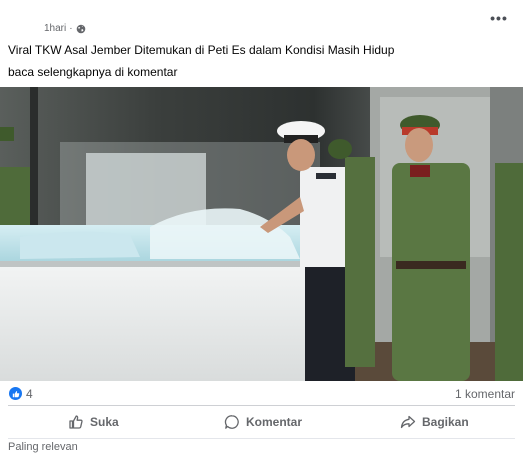 This screenshot has width=523, height=453. Describe the element at coordinates (408, 422) in the screenshot. I see `share-arrow-icon` at that location.